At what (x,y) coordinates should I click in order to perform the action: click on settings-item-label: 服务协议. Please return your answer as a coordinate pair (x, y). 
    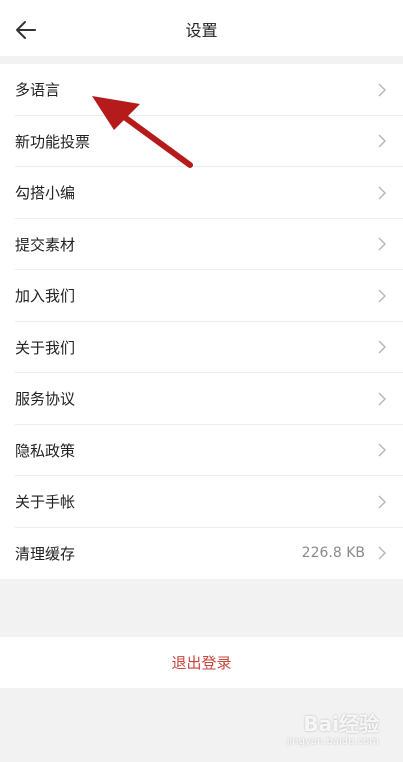
    Looking at the image, I should click on (45, 399).